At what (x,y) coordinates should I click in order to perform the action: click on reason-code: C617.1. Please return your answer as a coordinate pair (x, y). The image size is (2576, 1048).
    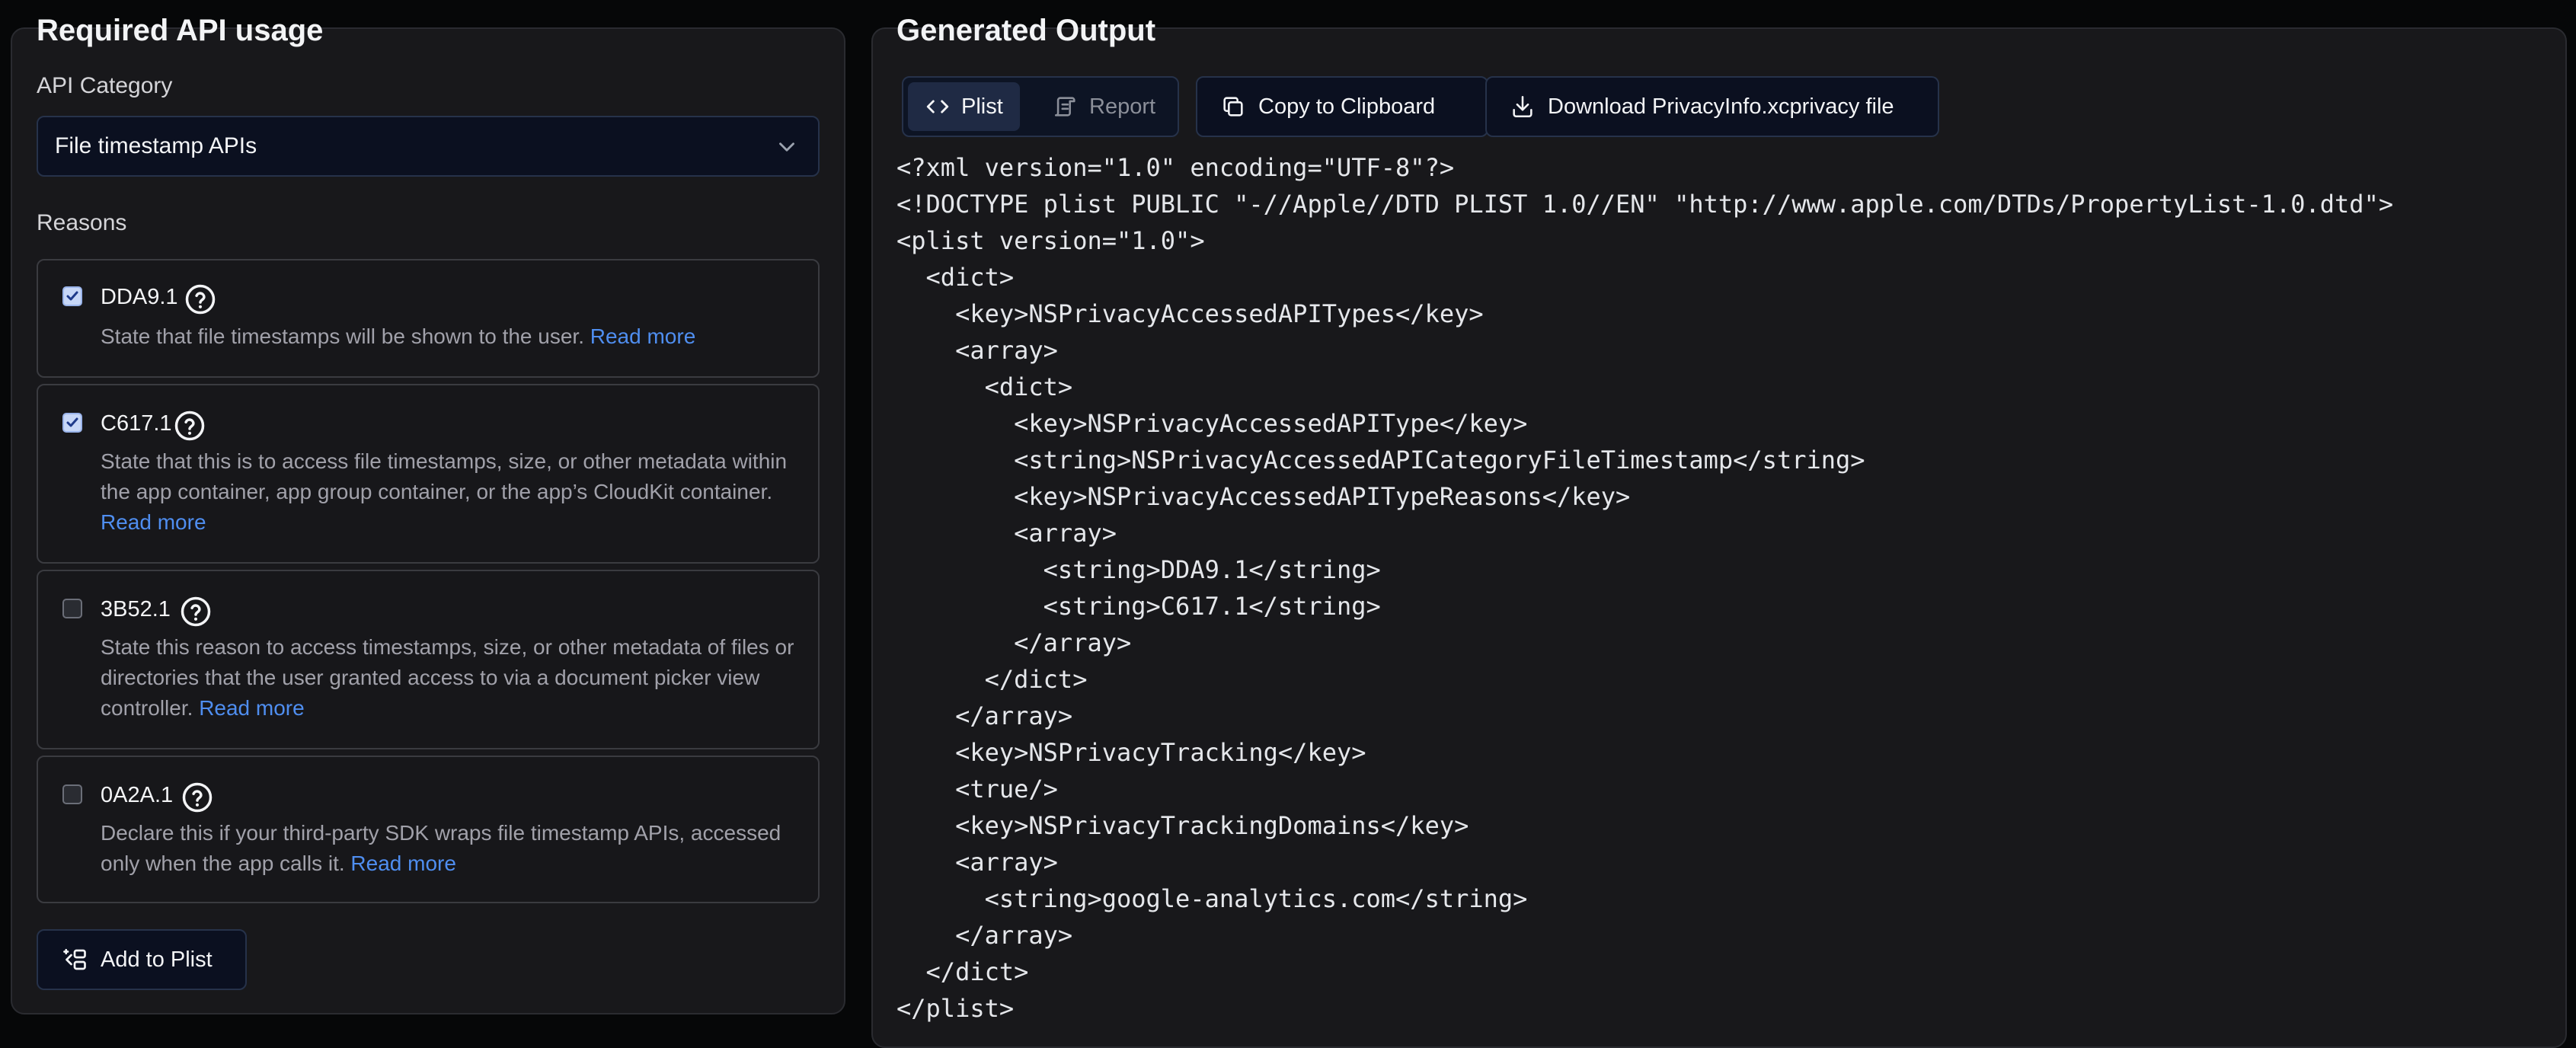
    Looking at the image, I should click on (137, 424).